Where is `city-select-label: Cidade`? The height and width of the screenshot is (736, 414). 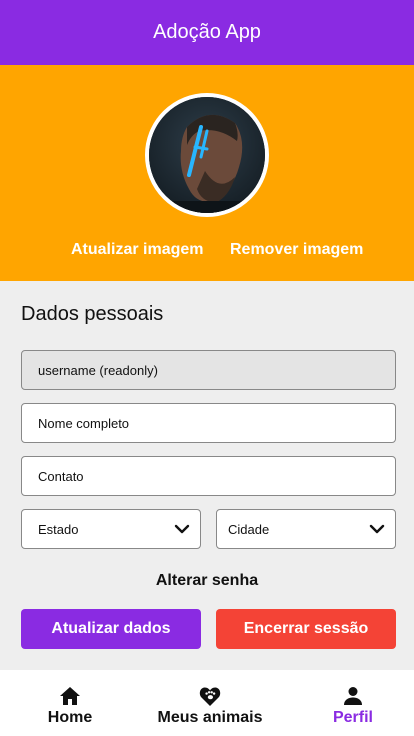 city-select-label: Cidade is located at coordinates (249, 529).